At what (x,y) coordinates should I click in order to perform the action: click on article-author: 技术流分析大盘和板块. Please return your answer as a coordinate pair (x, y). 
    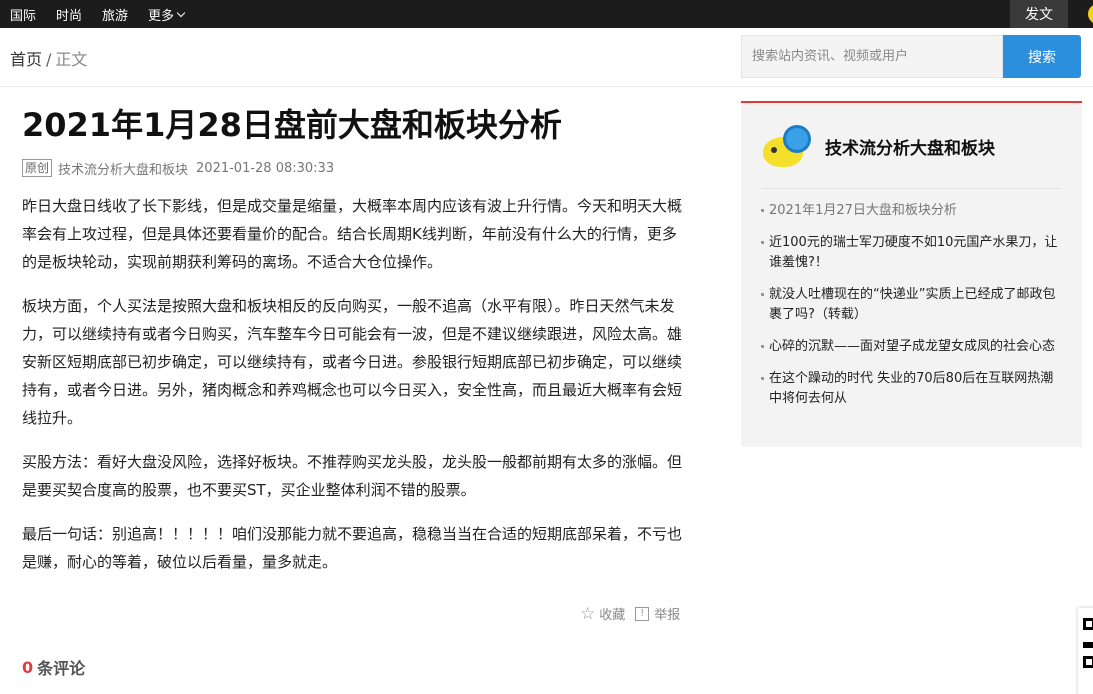
    Looking at the image, I should click on (123, 168).